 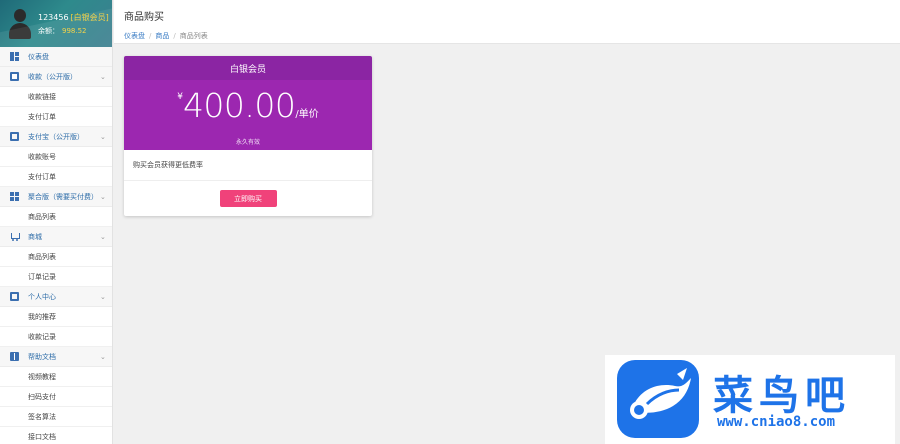 What do you see at coordinates (56, 217) in the screenshot?
I see `sidebar-item-aggregate-products: 商品列表` at bounding box center [56, 217].